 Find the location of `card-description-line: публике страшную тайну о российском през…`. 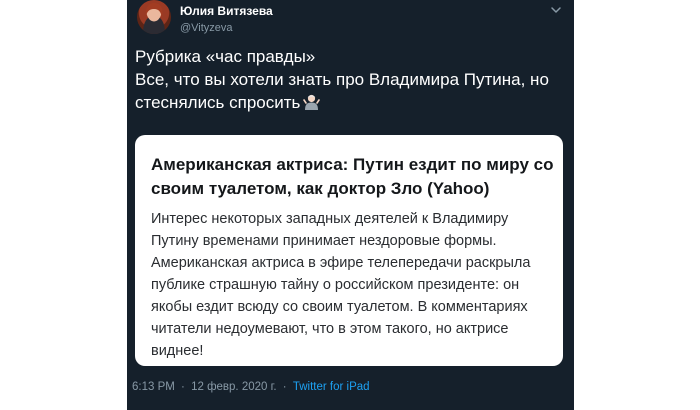

card-description-line: публике страшную тайну о российском през… is located at coordinates (335, 285).